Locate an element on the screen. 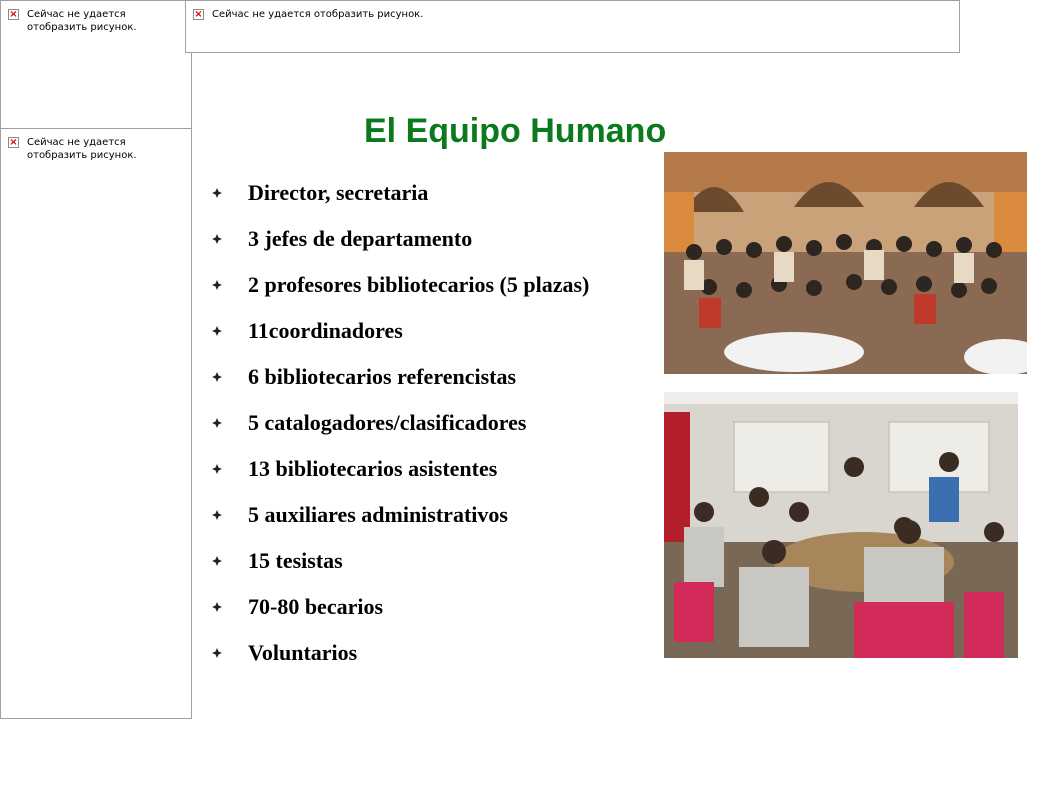 This screenshot has height=793, width=1058. list-item: 5 catalogadores/clasificadores is located at coordinates (400, 423).